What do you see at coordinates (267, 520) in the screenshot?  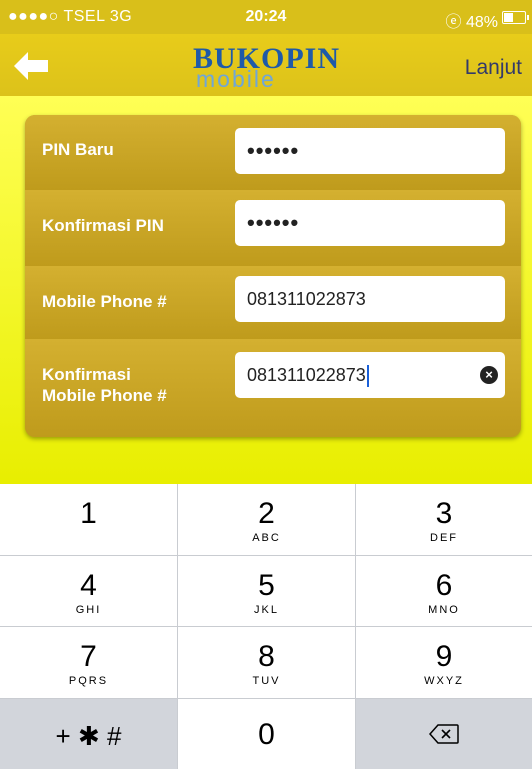 I see `key-2: 2 ABC` at bounding box center [267, 520].